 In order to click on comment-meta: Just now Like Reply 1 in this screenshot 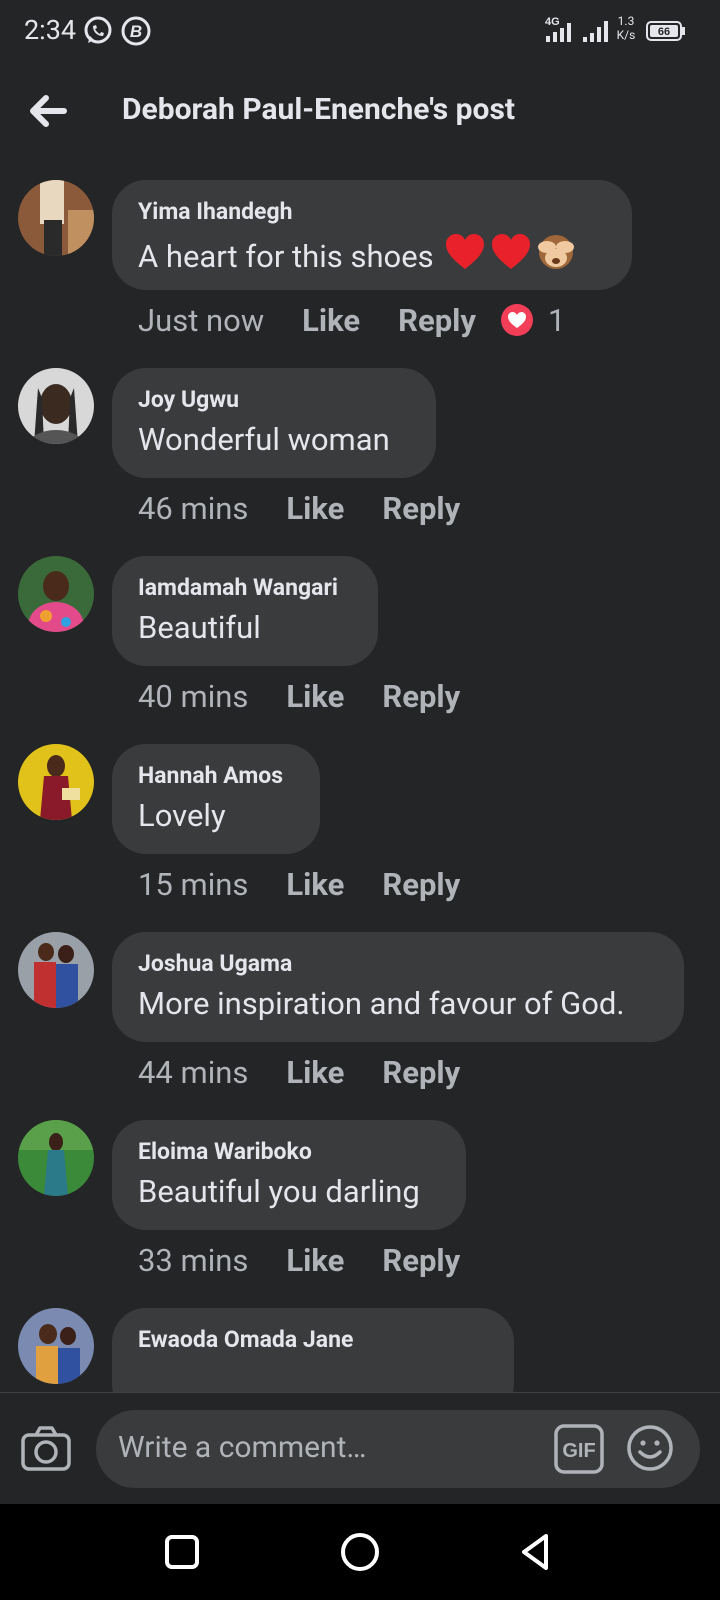, I will do `click(351, 320)`.